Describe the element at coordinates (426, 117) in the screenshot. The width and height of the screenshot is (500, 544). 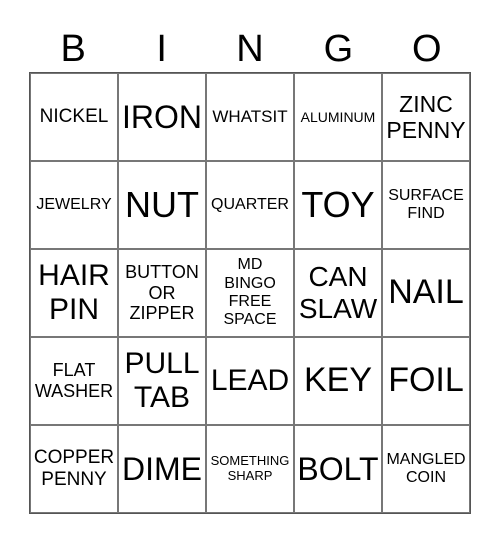
I see `bingo-cell: ZINC PENNY` at that location.